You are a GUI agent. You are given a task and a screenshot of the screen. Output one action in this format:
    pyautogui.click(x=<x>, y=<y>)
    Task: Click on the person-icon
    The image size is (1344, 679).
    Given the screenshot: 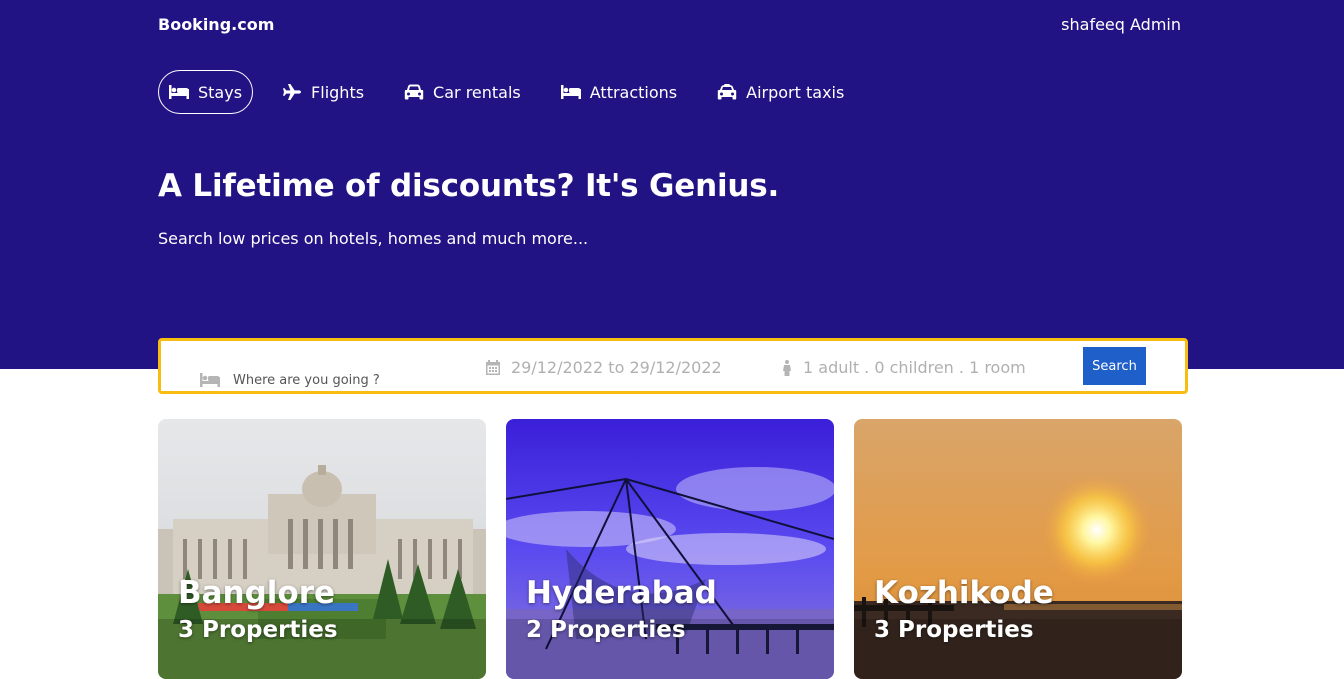 What is the action you would take?
    pyautogui.click(x=787, y=367)
    